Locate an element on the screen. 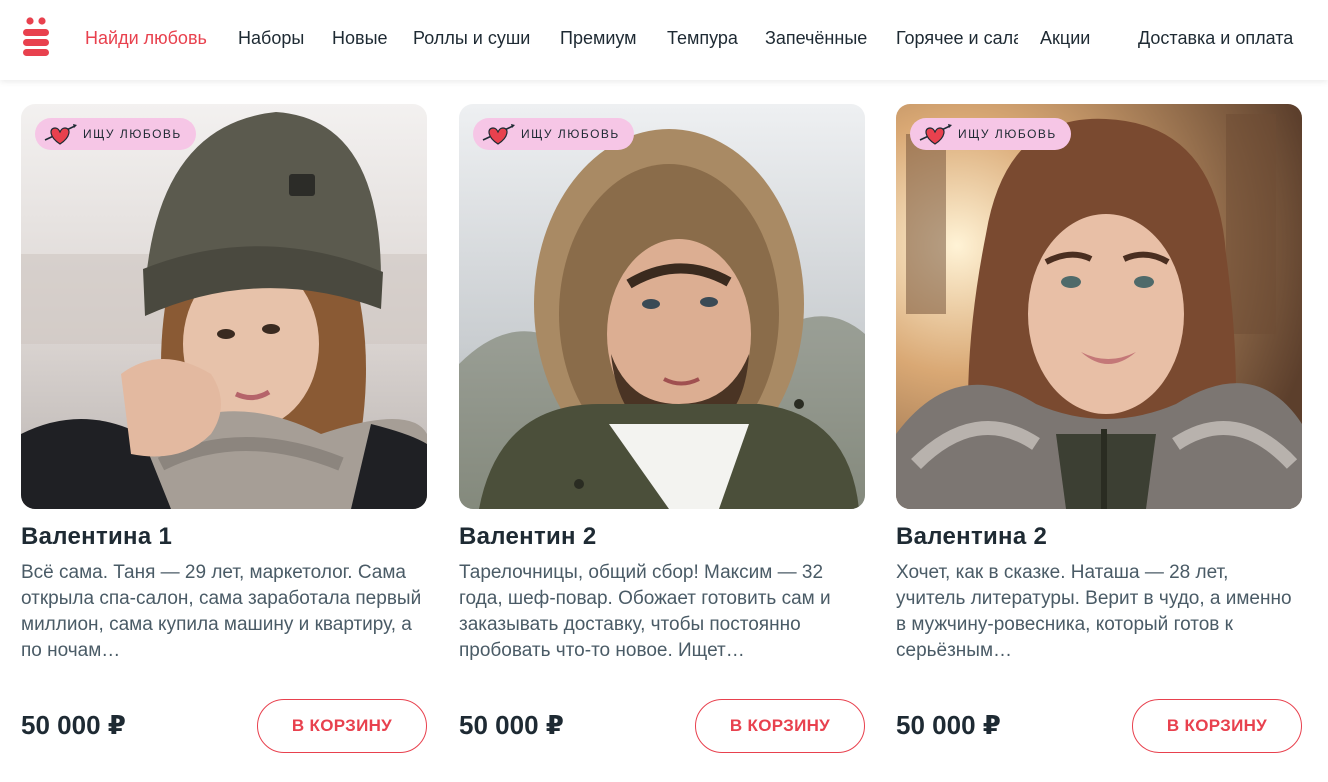 This screenshot has width=1328, height=782. card-title: Валентин 2 is located at coordinates (527, 537).